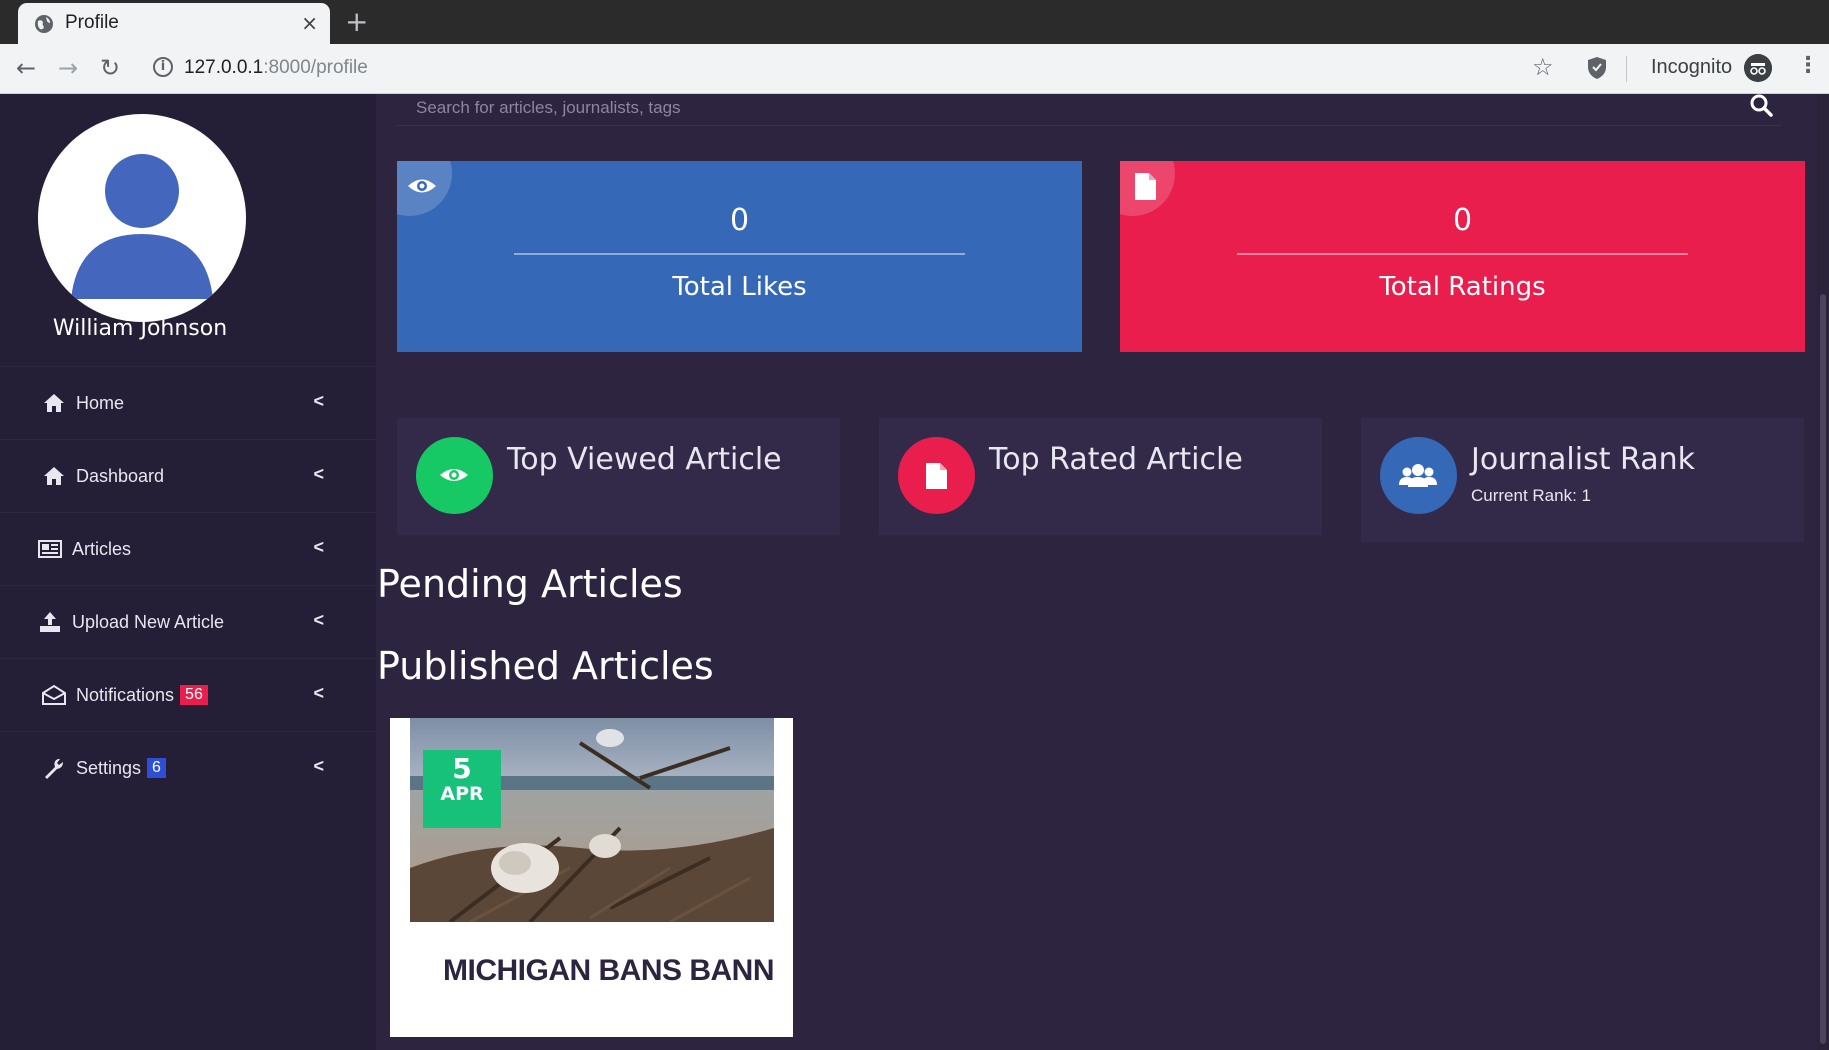  I want to click on url-host: 127.0.0.1, so click(224, 67).